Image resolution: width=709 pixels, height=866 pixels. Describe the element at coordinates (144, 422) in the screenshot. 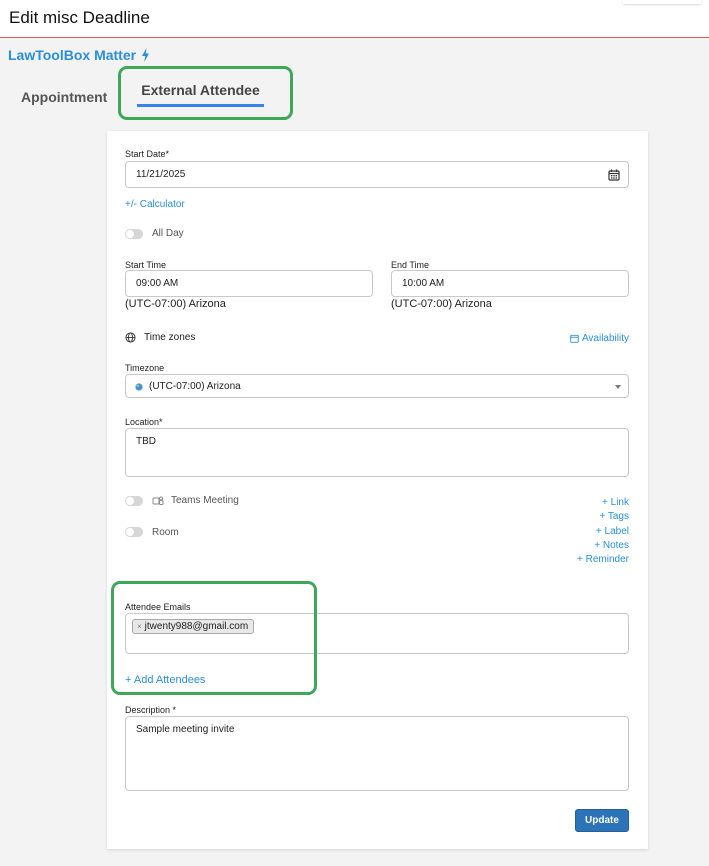

I see `location-label: Location*` at that location.